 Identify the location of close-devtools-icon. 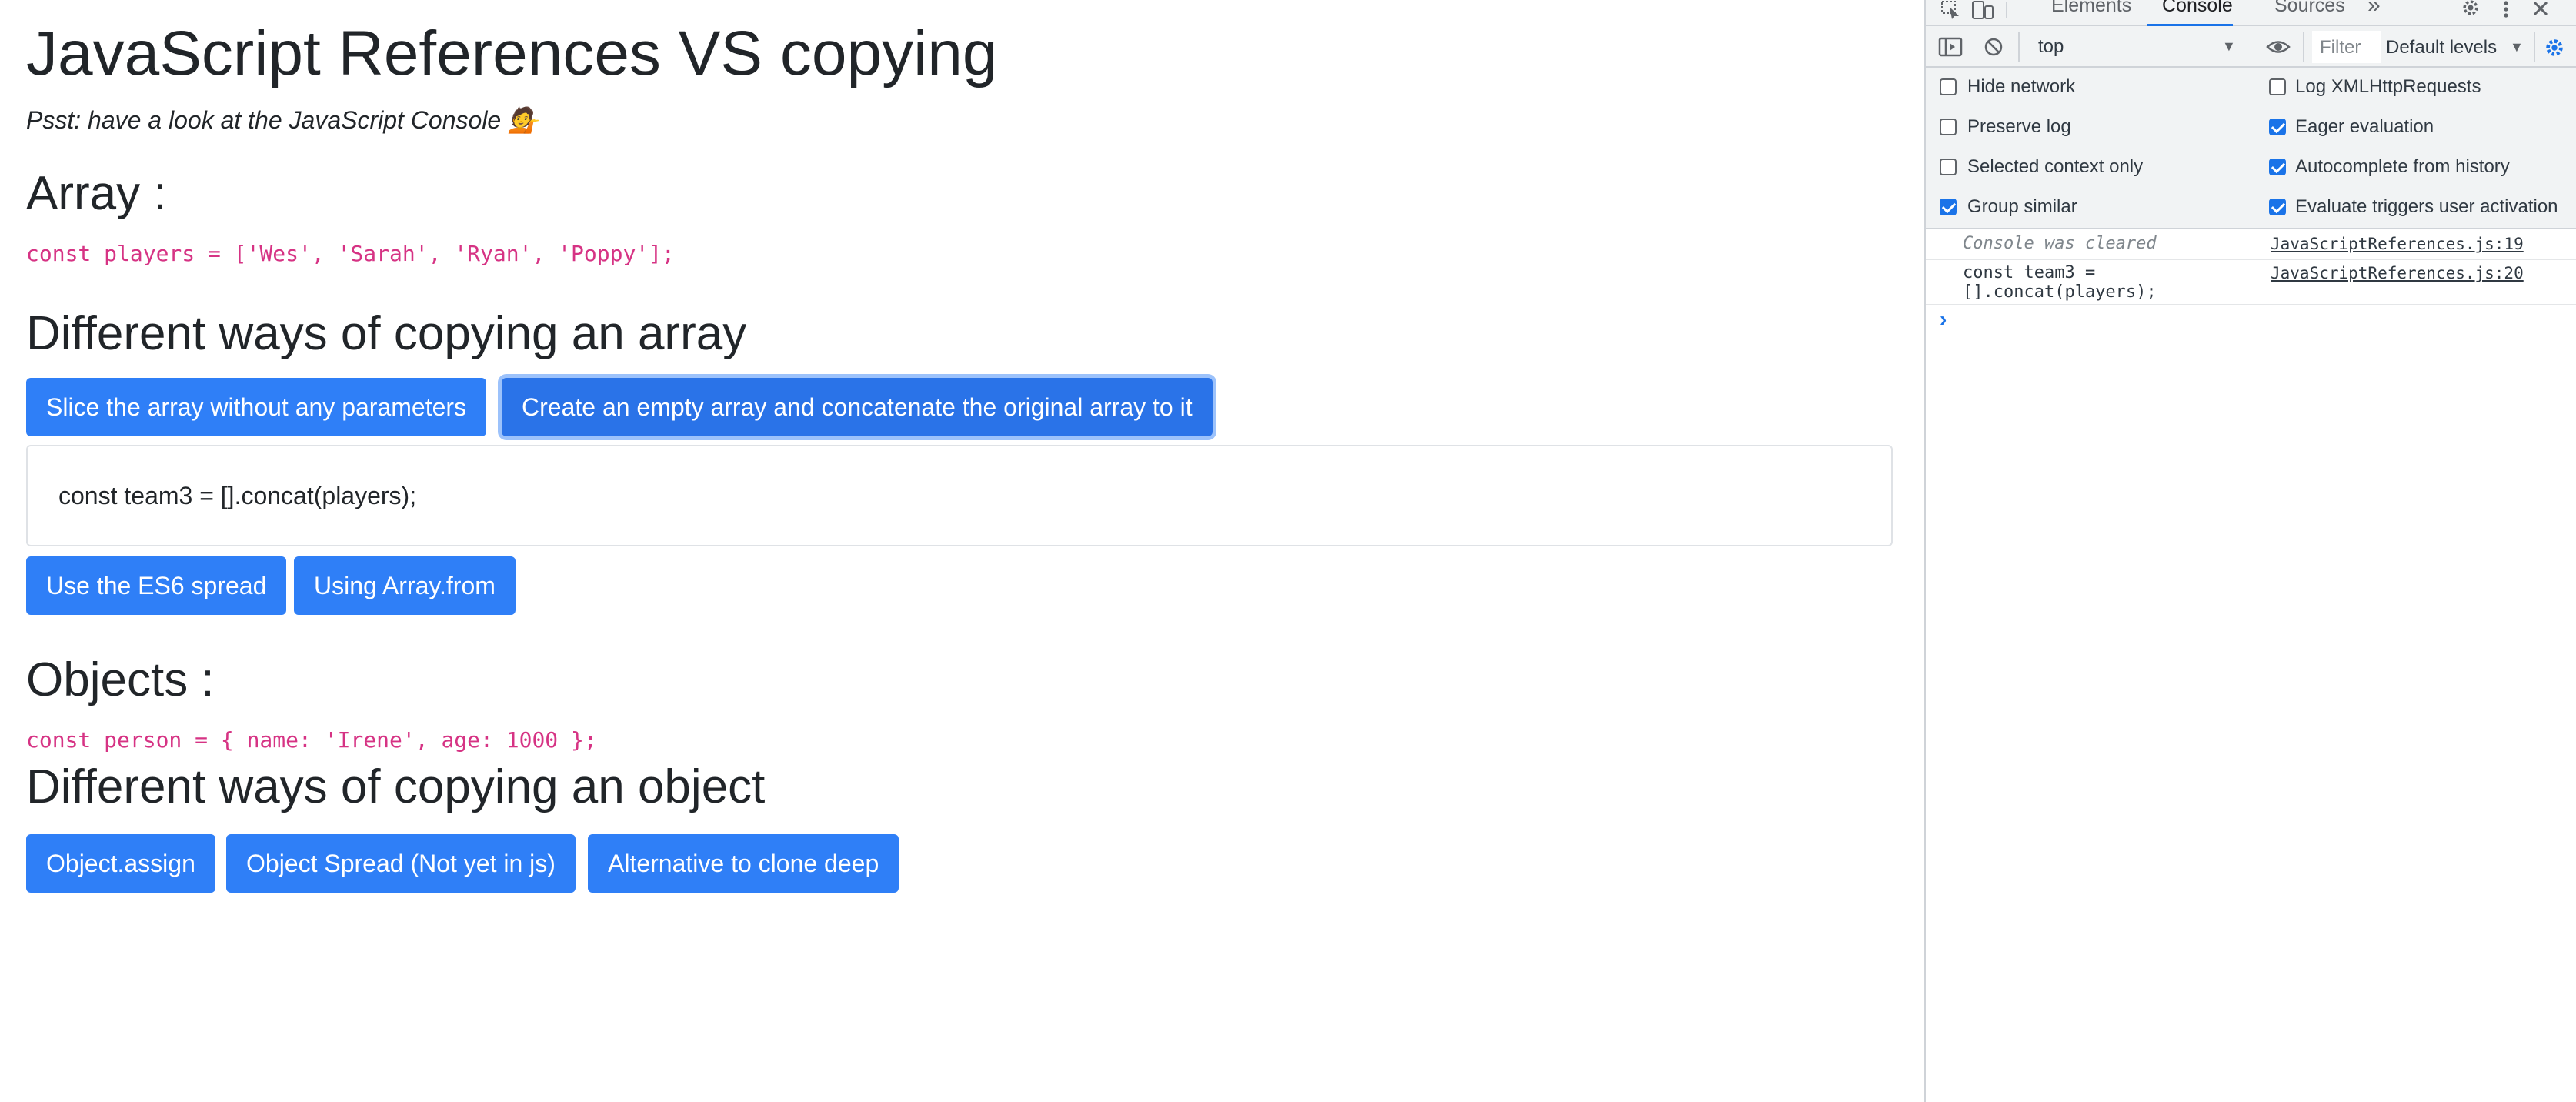
(2541, 9).